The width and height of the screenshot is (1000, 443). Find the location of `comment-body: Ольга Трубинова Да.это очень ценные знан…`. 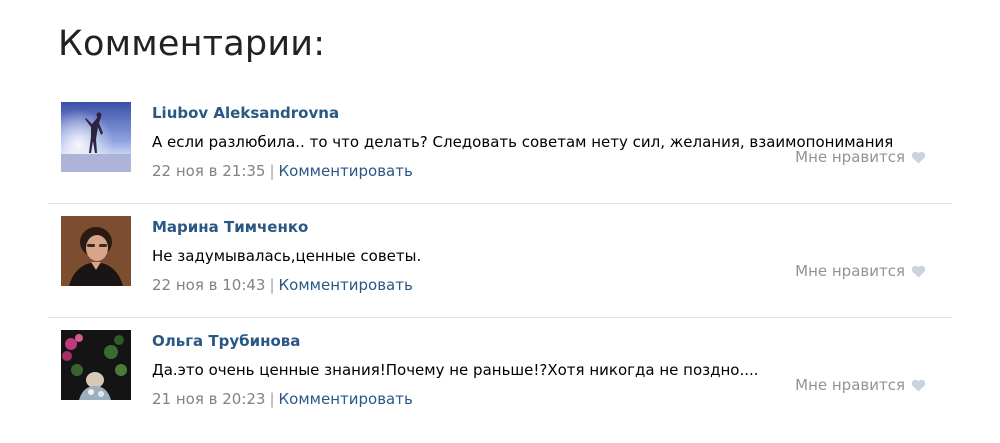

comment-body: Ольга Трубинова Да.это очень ценные знан… is located at coordinates (552, 370).